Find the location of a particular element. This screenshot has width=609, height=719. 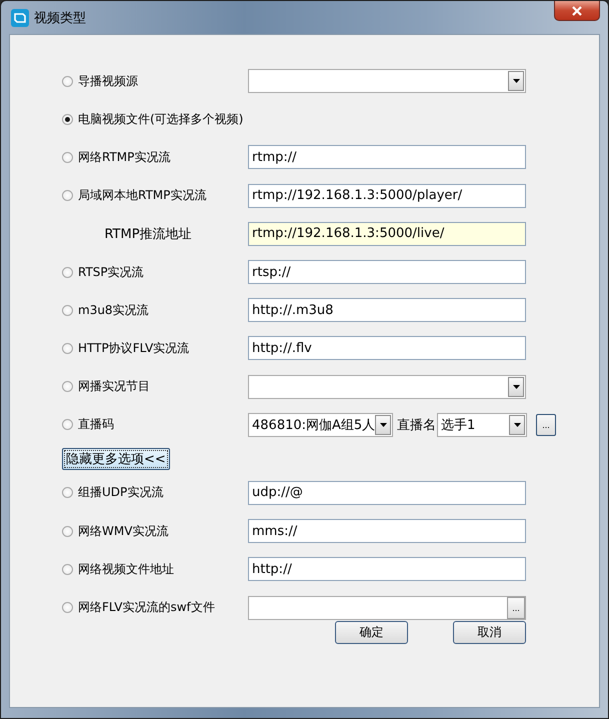

close-button is located at coordinates (577, 11).